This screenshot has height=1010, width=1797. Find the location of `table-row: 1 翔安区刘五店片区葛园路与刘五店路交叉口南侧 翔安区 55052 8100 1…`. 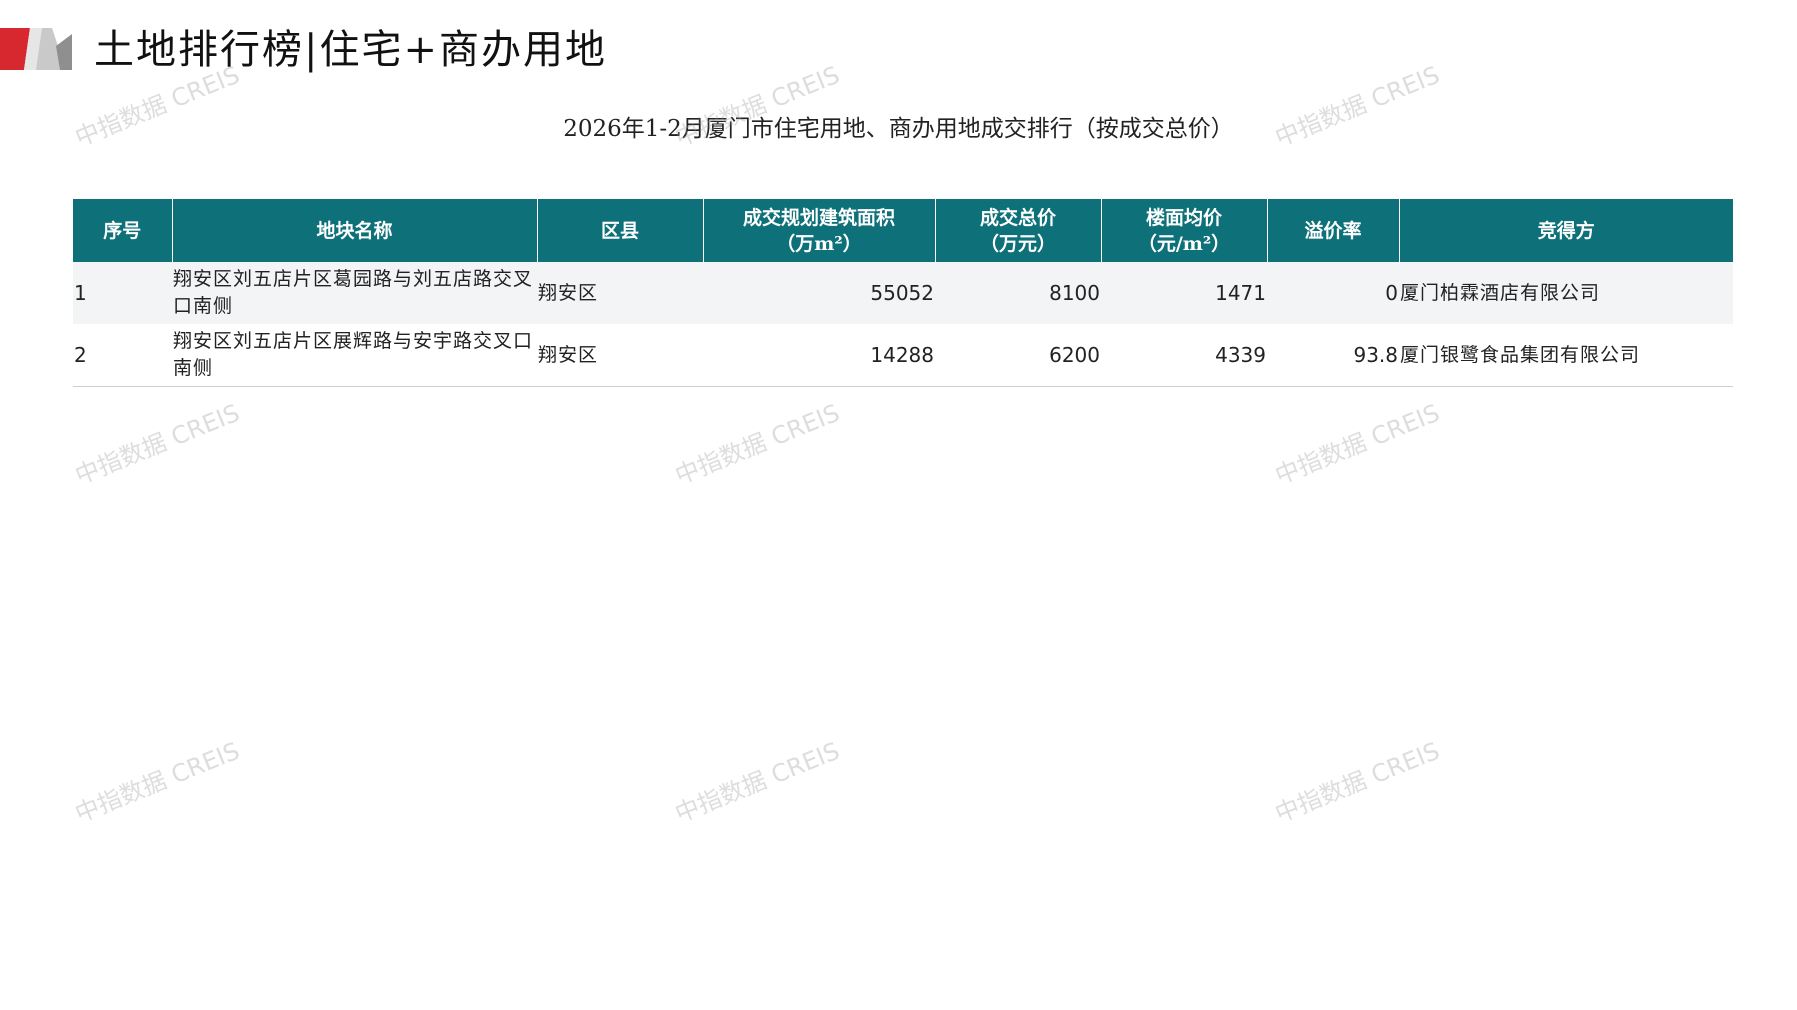

table-row: 1 翔安区刘五店片区葛园路与刘五店路交叉口南侧 翔安区 55052 8100 1… is located at coordinates (903, 293).